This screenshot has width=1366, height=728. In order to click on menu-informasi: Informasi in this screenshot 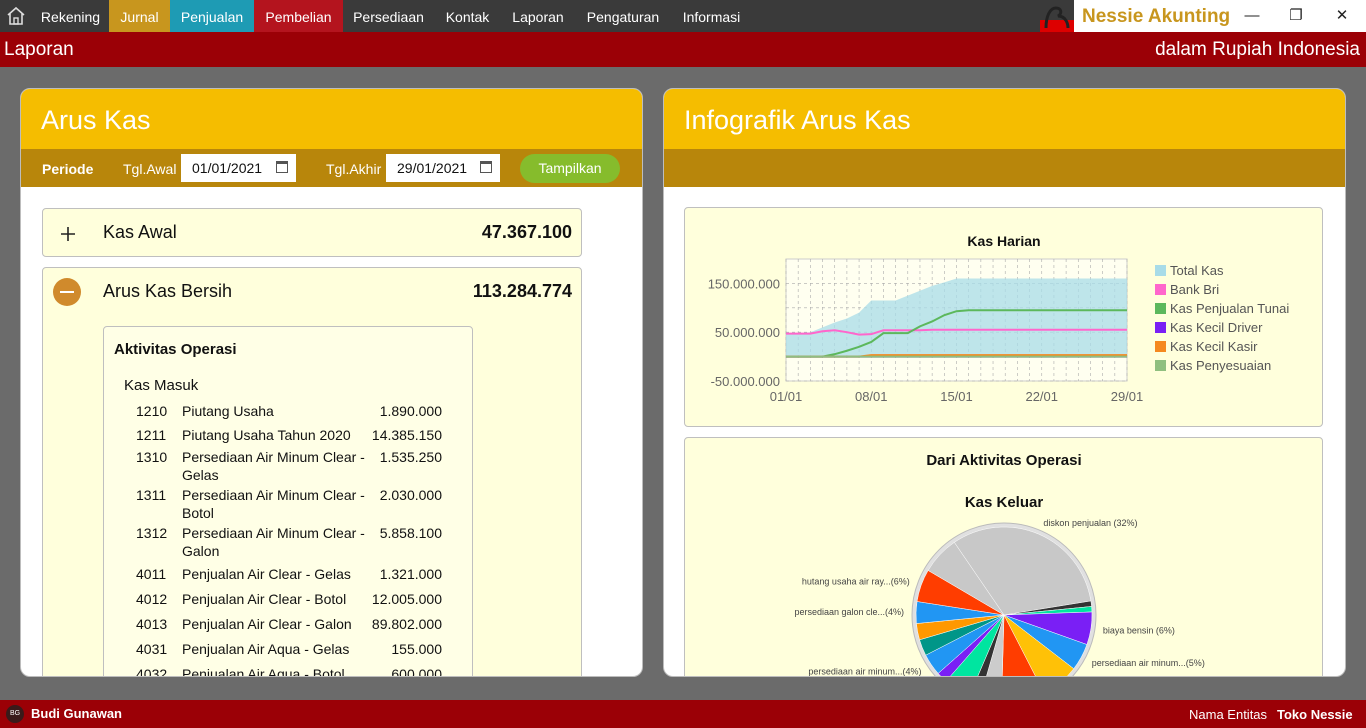, I will do `click(711, 16)`.